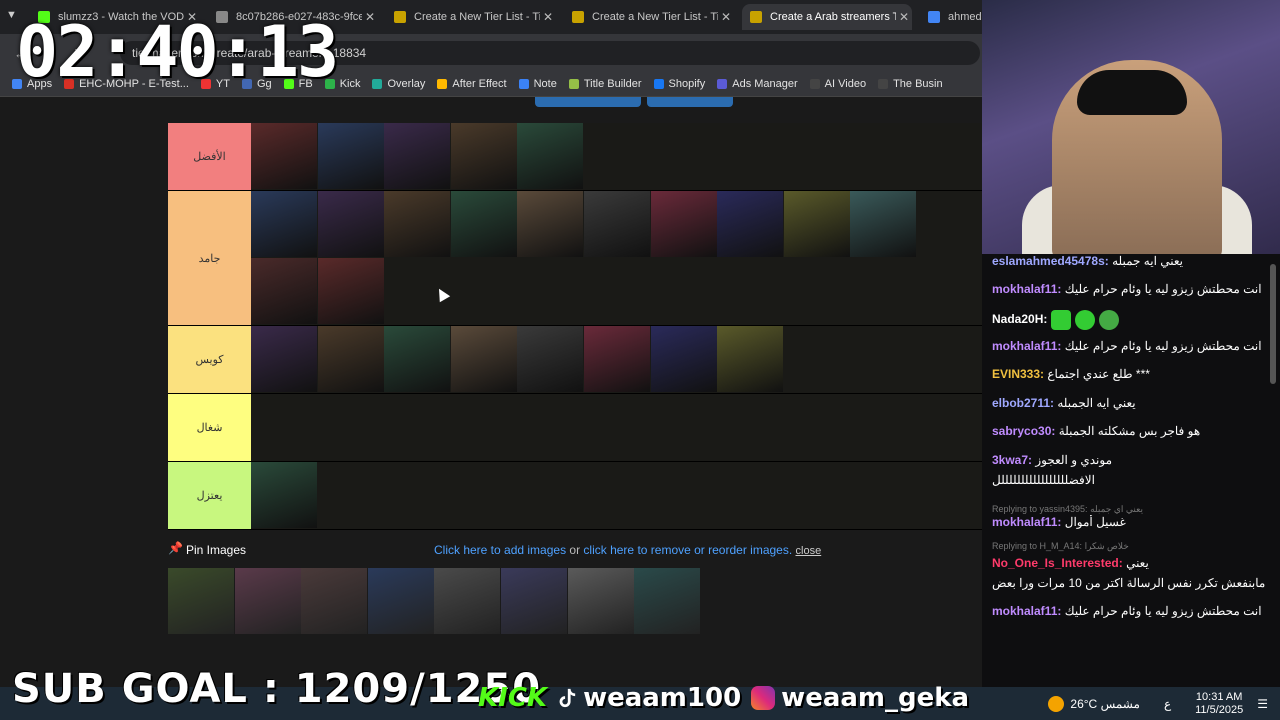 Image resolution: width=1280 pixels, height=720 pixels. I want to click on chat-message: EVIN333: طلع عندي اجتماع ***, so click(1071, 374).